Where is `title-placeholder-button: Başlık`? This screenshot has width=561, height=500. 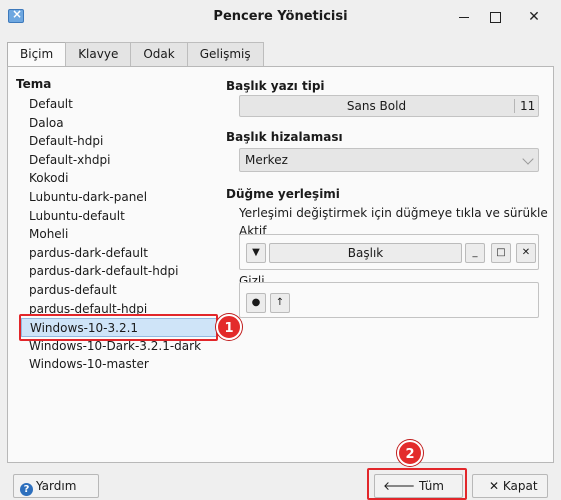
title-placeholder-button: Başlık is located at coordinates (365, 253).